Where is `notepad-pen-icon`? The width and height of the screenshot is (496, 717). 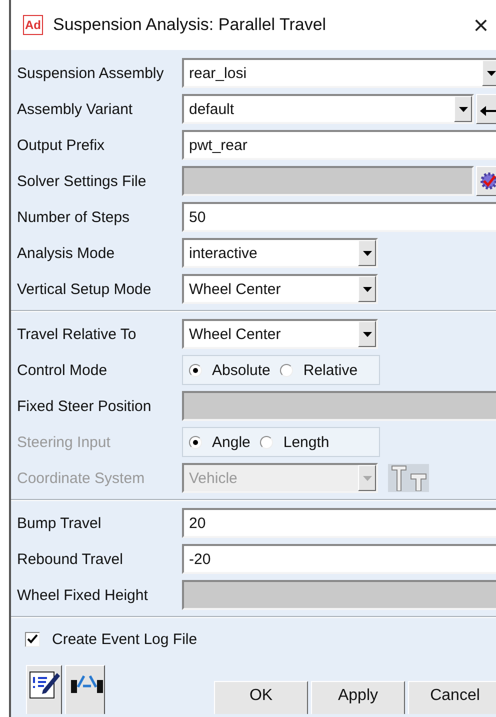 notepad-pen-icon is located at coordinates (45, 684).